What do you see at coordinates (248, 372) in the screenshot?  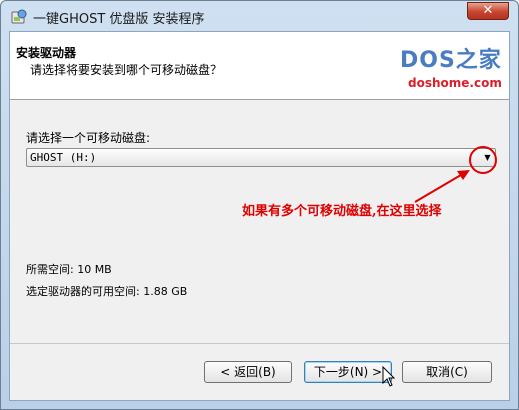 I see `back-button: < 返回(B)` at bounding box center [248, 372].